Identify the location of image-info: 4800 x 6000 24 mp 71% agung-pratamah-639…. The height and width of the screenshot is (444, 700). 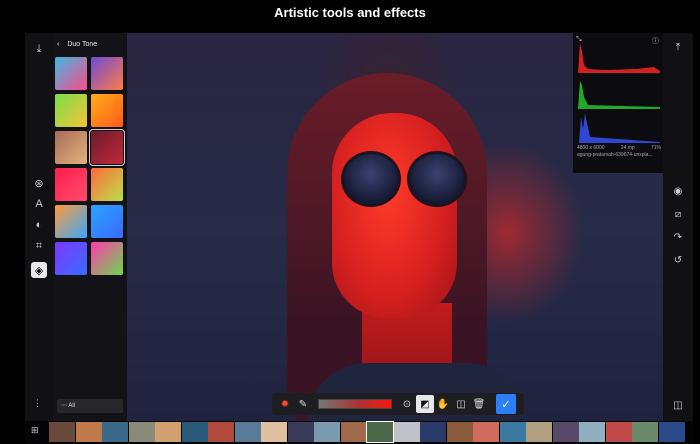
(619, 151).